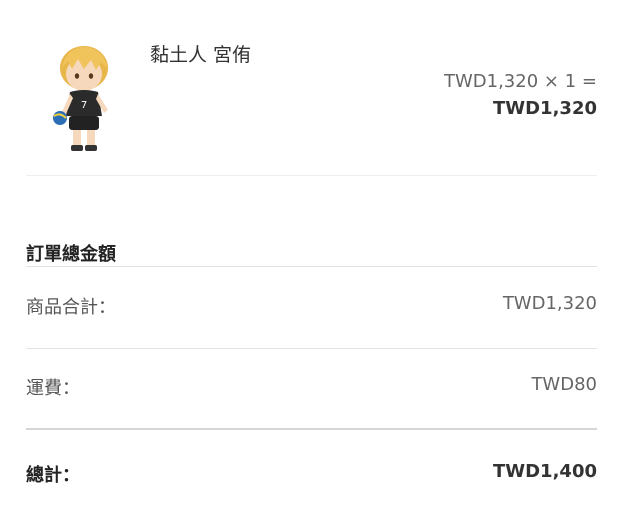 This screenshot has width=640, height=517. Describe the element at coordinates (549, 303) in the screenshot. I see `subtotal-value: TWD1,320` at that location.